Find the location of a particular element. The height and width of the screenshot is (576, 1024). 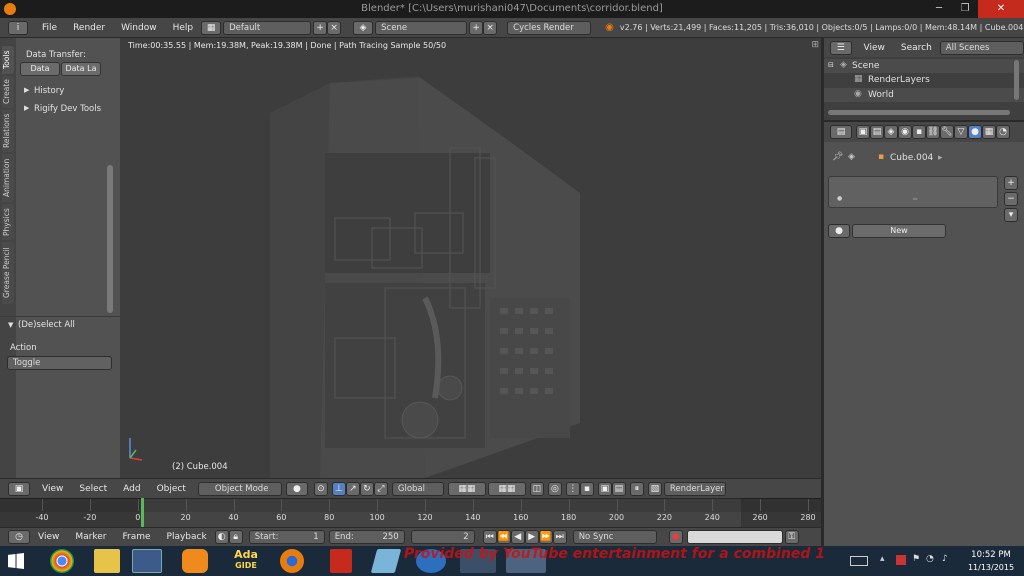

proportional-edit-icon: ◎ is located at coordinates (554, 488).